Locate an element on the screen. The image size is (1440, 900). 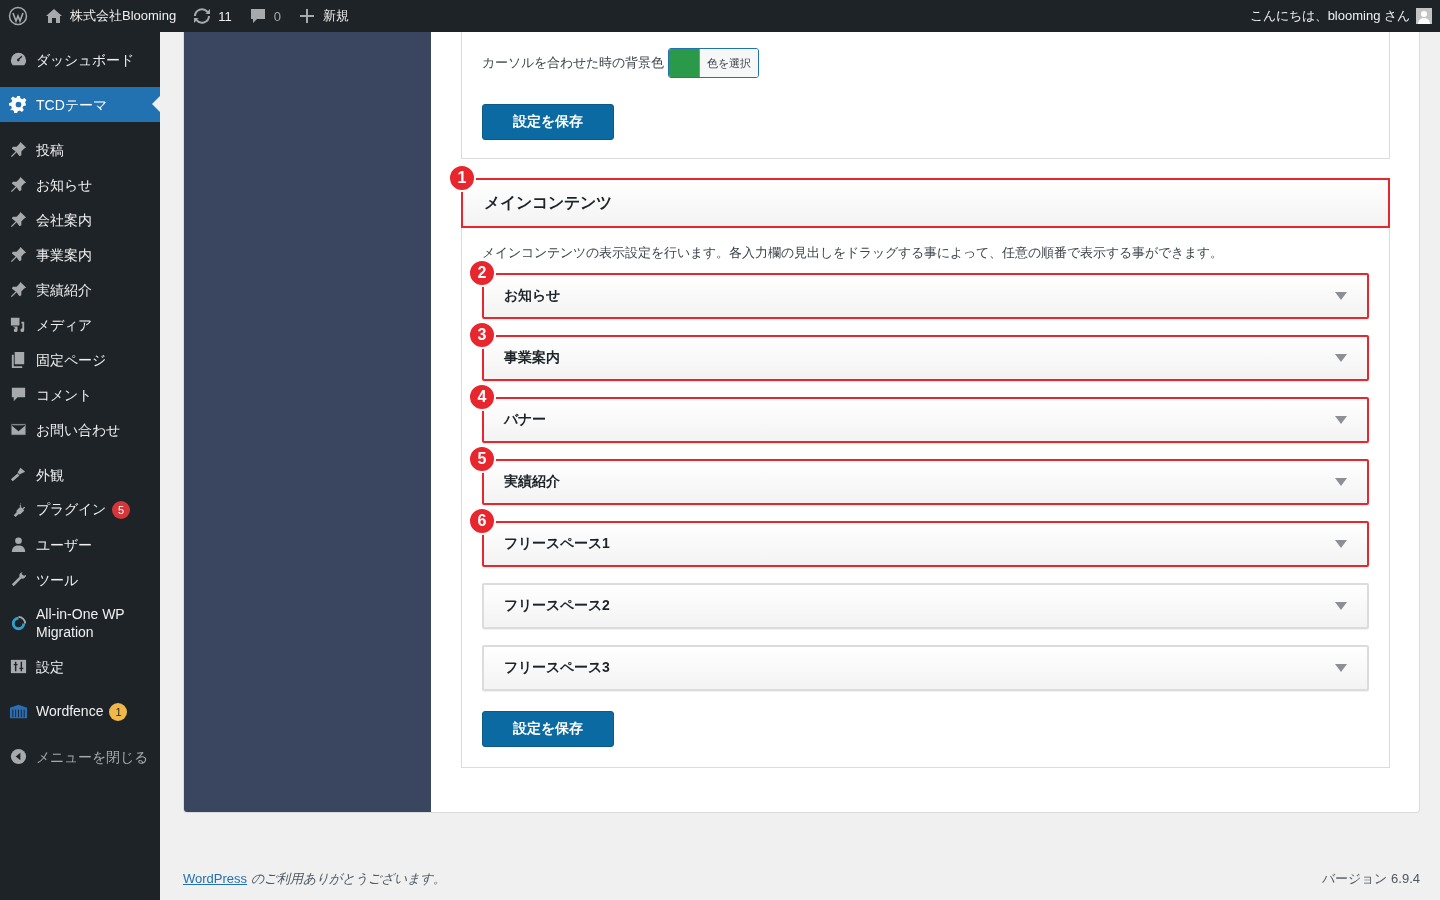
count-badge: 1 is located at coordinates (118, 712).